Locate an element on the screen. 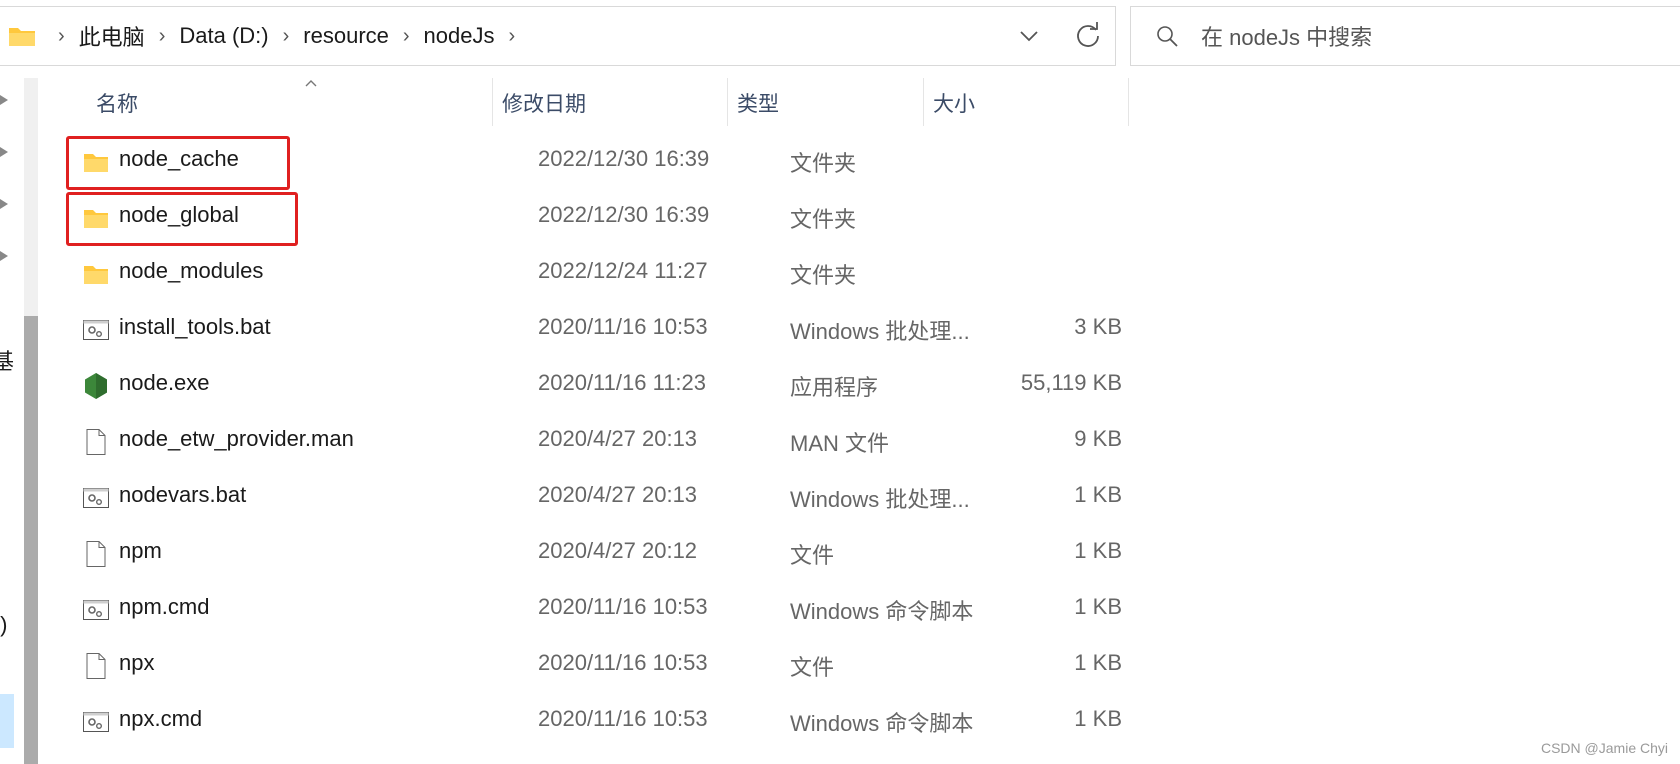  table-row: node_cache 2022/12/30 16:39 文件夹 is located at coordinates (588, 162).